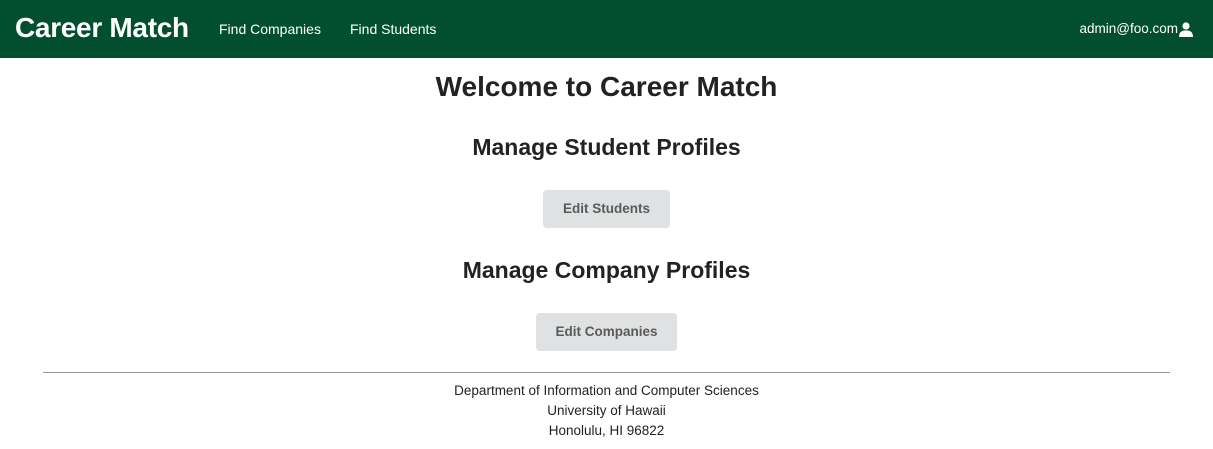 The image size is (1213, 449). What do you see at coordinates (606, 372) in the screenshot?
I see `footer-divider` at bounding box center [606, 372].